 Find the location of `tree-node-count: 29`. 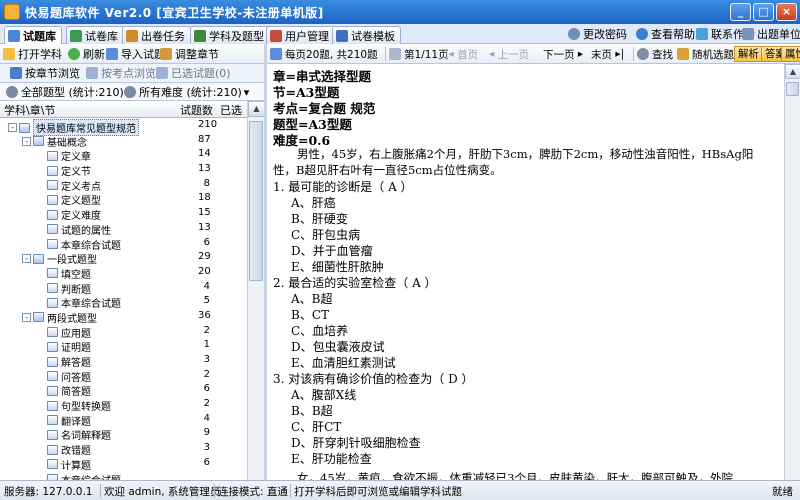

tree-node-count: 29 is located at coordinates (204, 257).